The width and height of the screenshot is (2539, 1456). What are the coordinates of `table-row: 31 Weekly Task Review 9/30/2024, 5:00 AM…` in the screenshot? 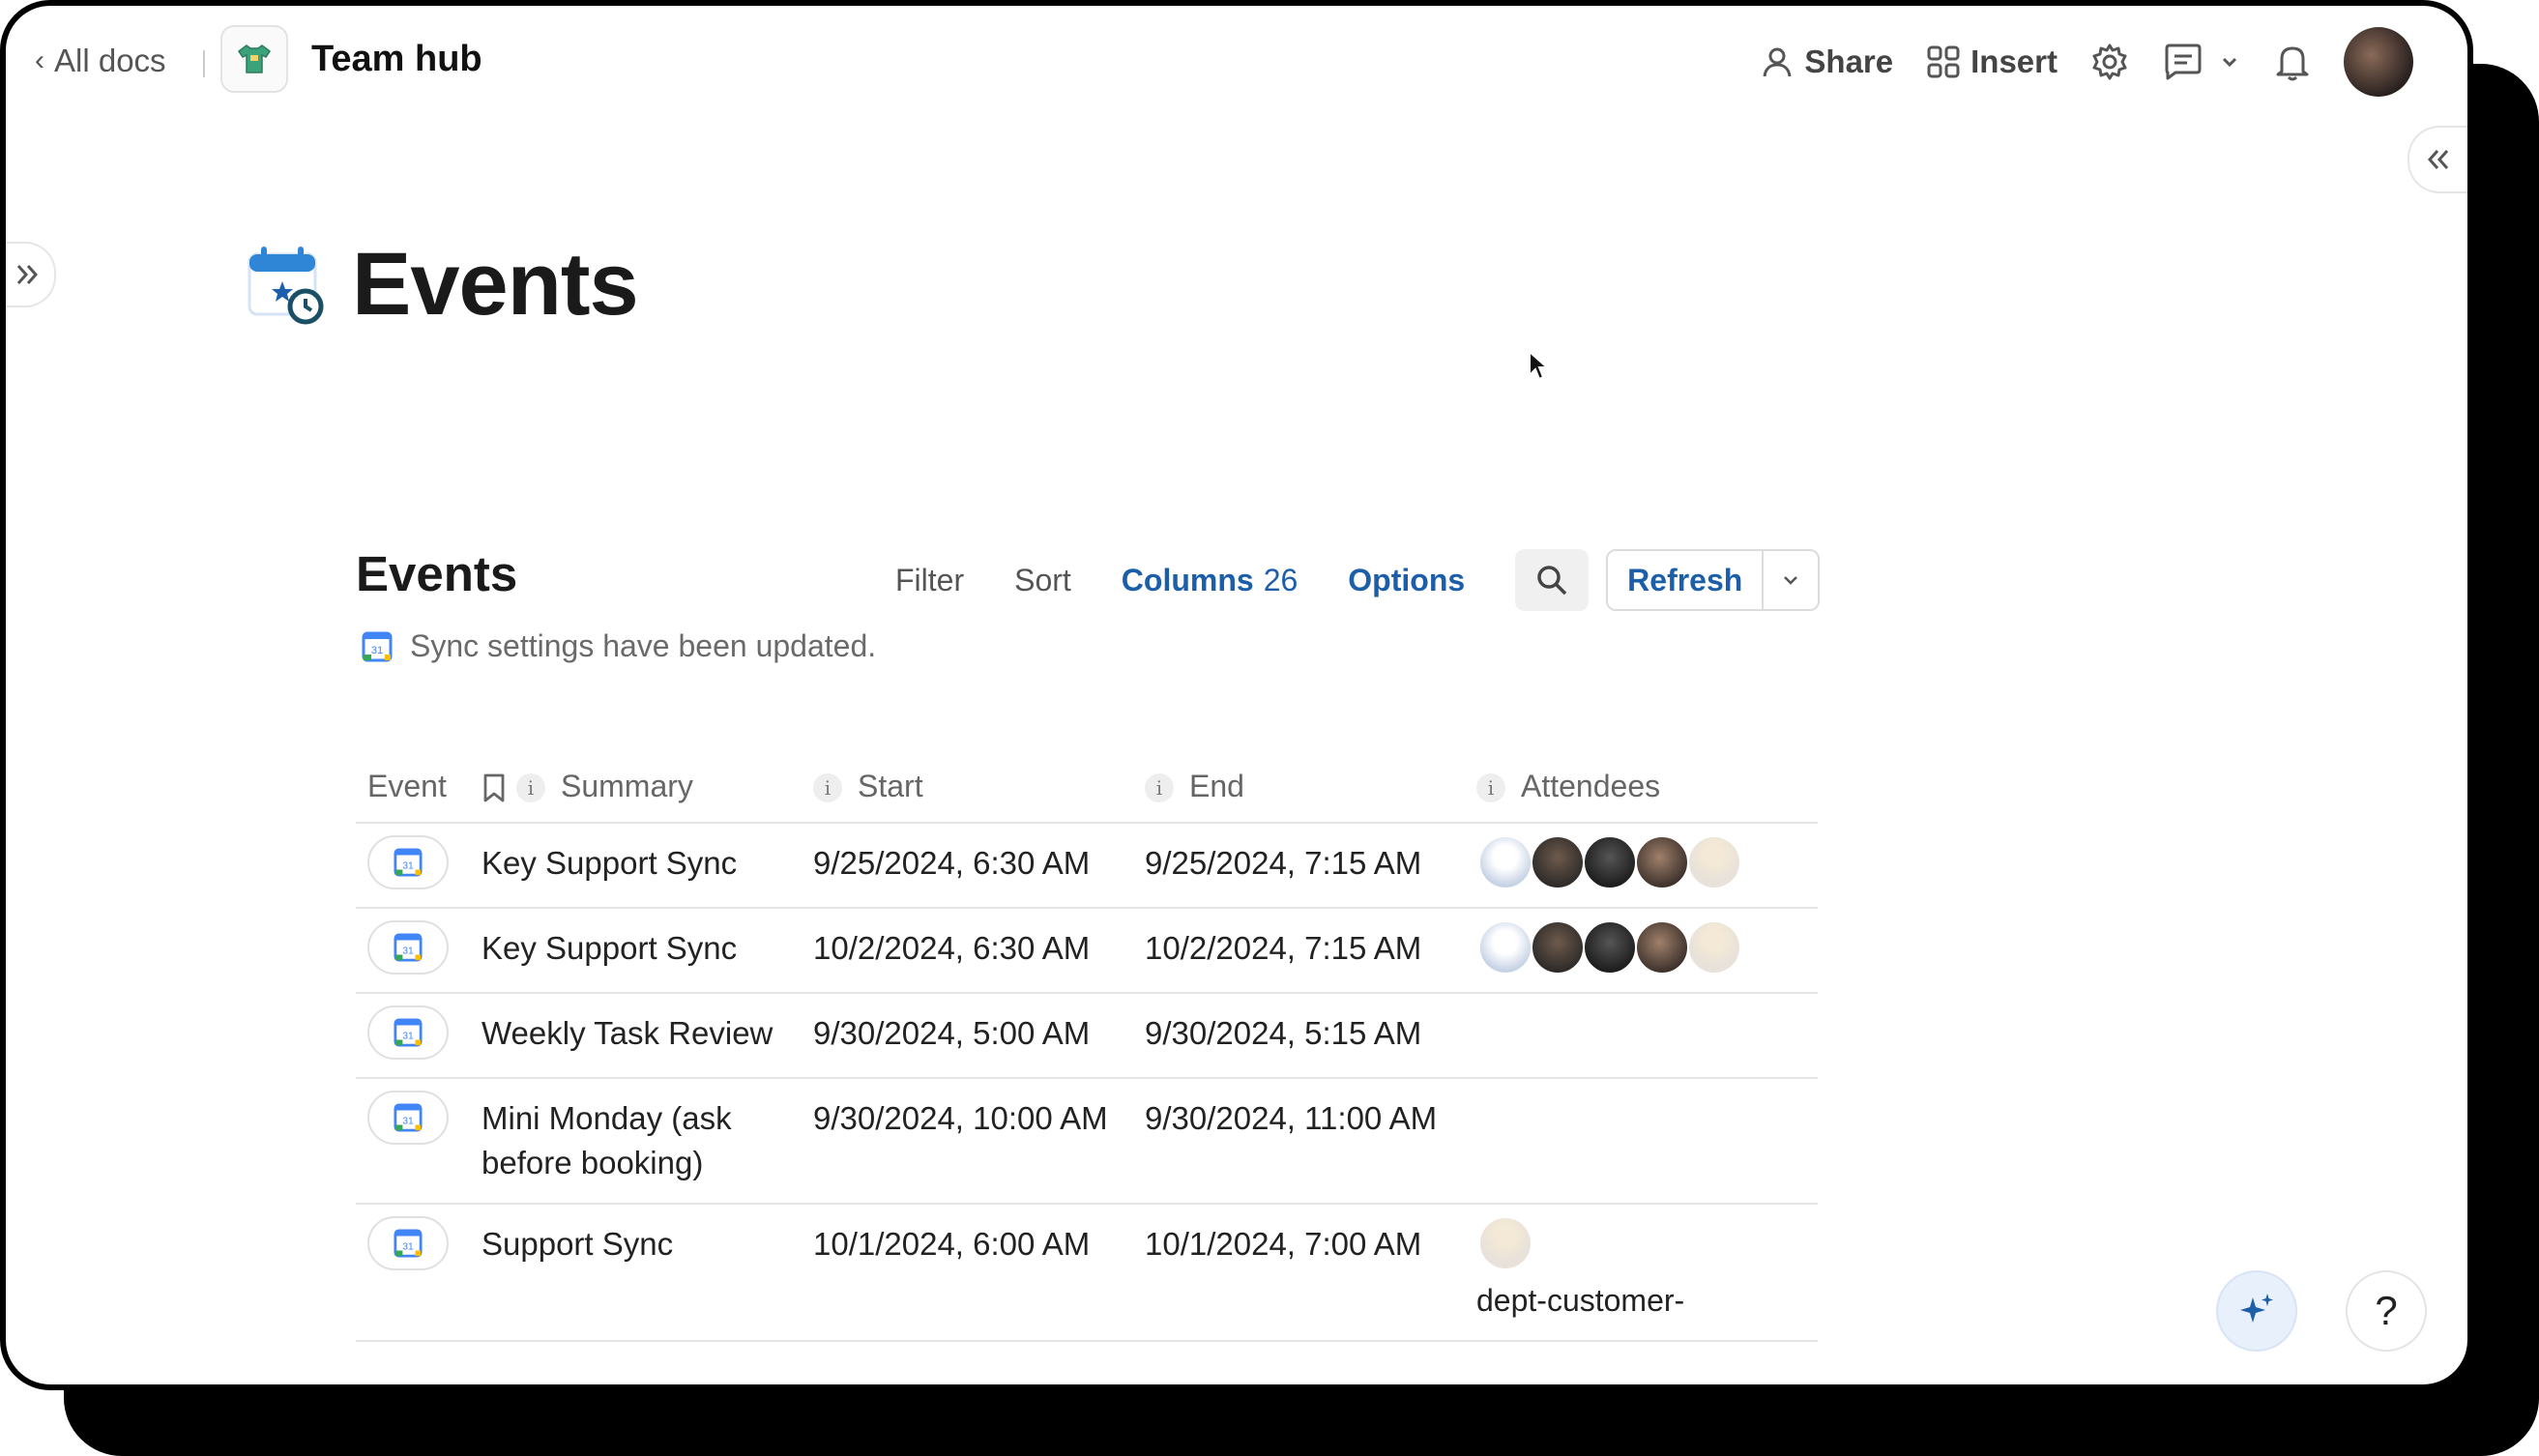 It's located at (1087, 1036).